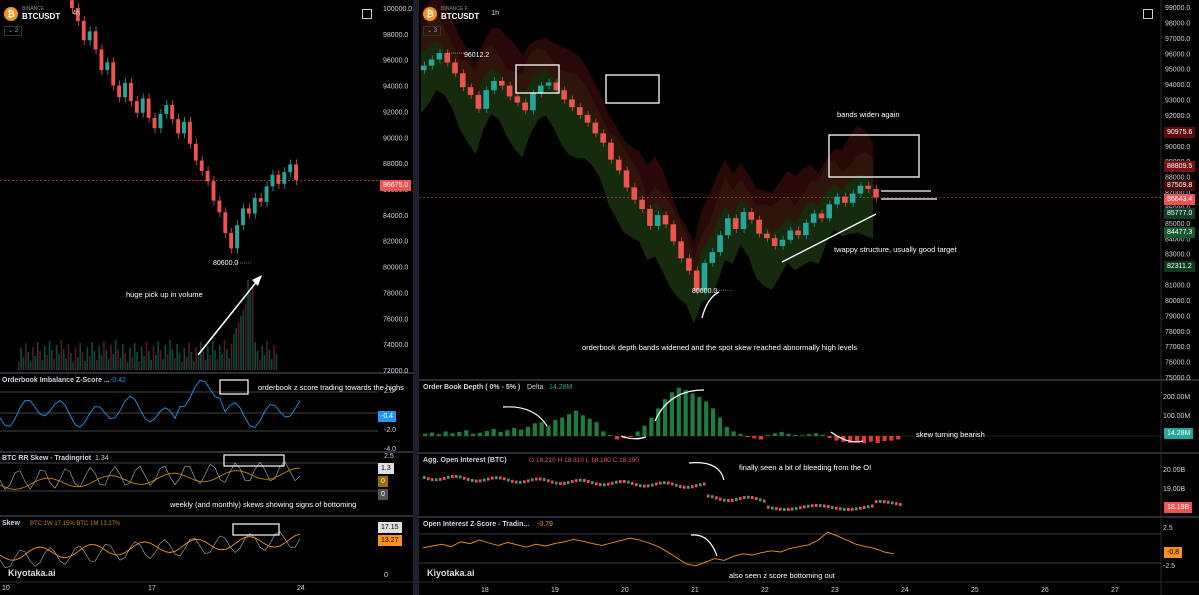 The width and height of the screenshot is (1199, 595). Describe the element at coordinates (1177, 23) in the screenshot. I see `right-price-axis-label: 98000.0` at that location.